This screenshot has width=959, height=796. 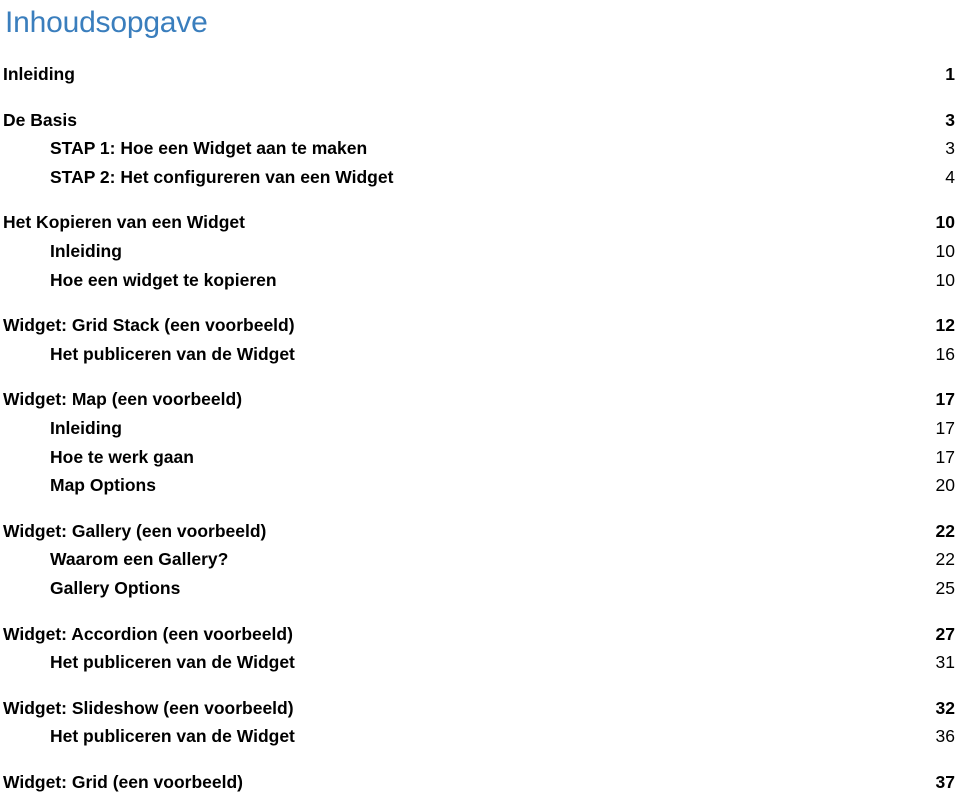 I want to click on toc-entry-page-number: 37, so click(x=945, y=781).